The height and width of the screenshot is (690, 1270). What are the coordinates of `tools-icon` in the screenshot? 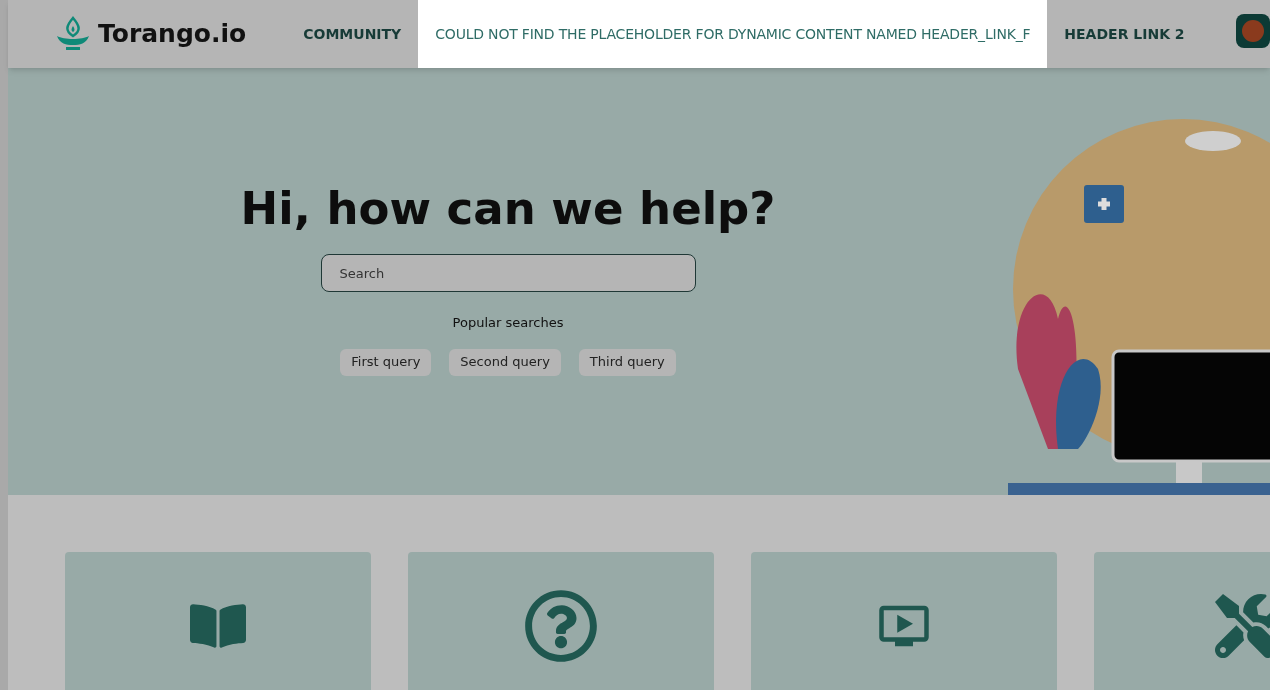 It's located at (1242, 626).